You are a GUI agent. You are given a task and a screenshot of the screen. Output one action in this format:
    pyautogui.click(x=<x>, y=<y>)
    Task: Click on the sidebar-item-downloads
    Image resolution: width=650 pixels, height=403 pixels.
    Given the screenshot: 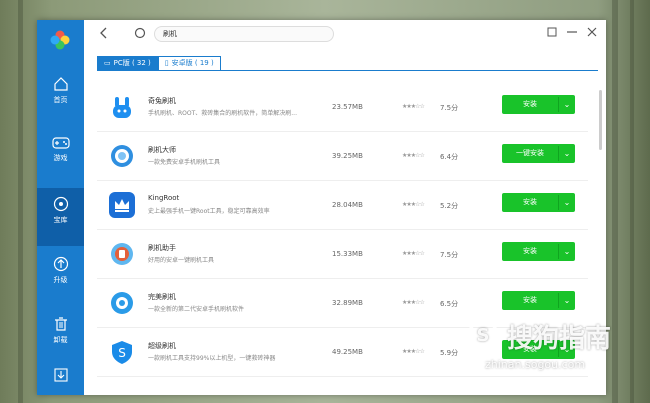 What is the action you would take?
    pyautogui.click(x=60, y=375)
    